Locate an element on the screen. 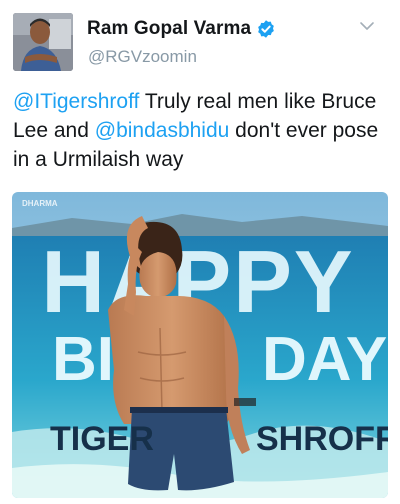 This screenshot has width=400, height=504. author-name-row: Ram Gopal Varma is located at coordinates (181, 29).